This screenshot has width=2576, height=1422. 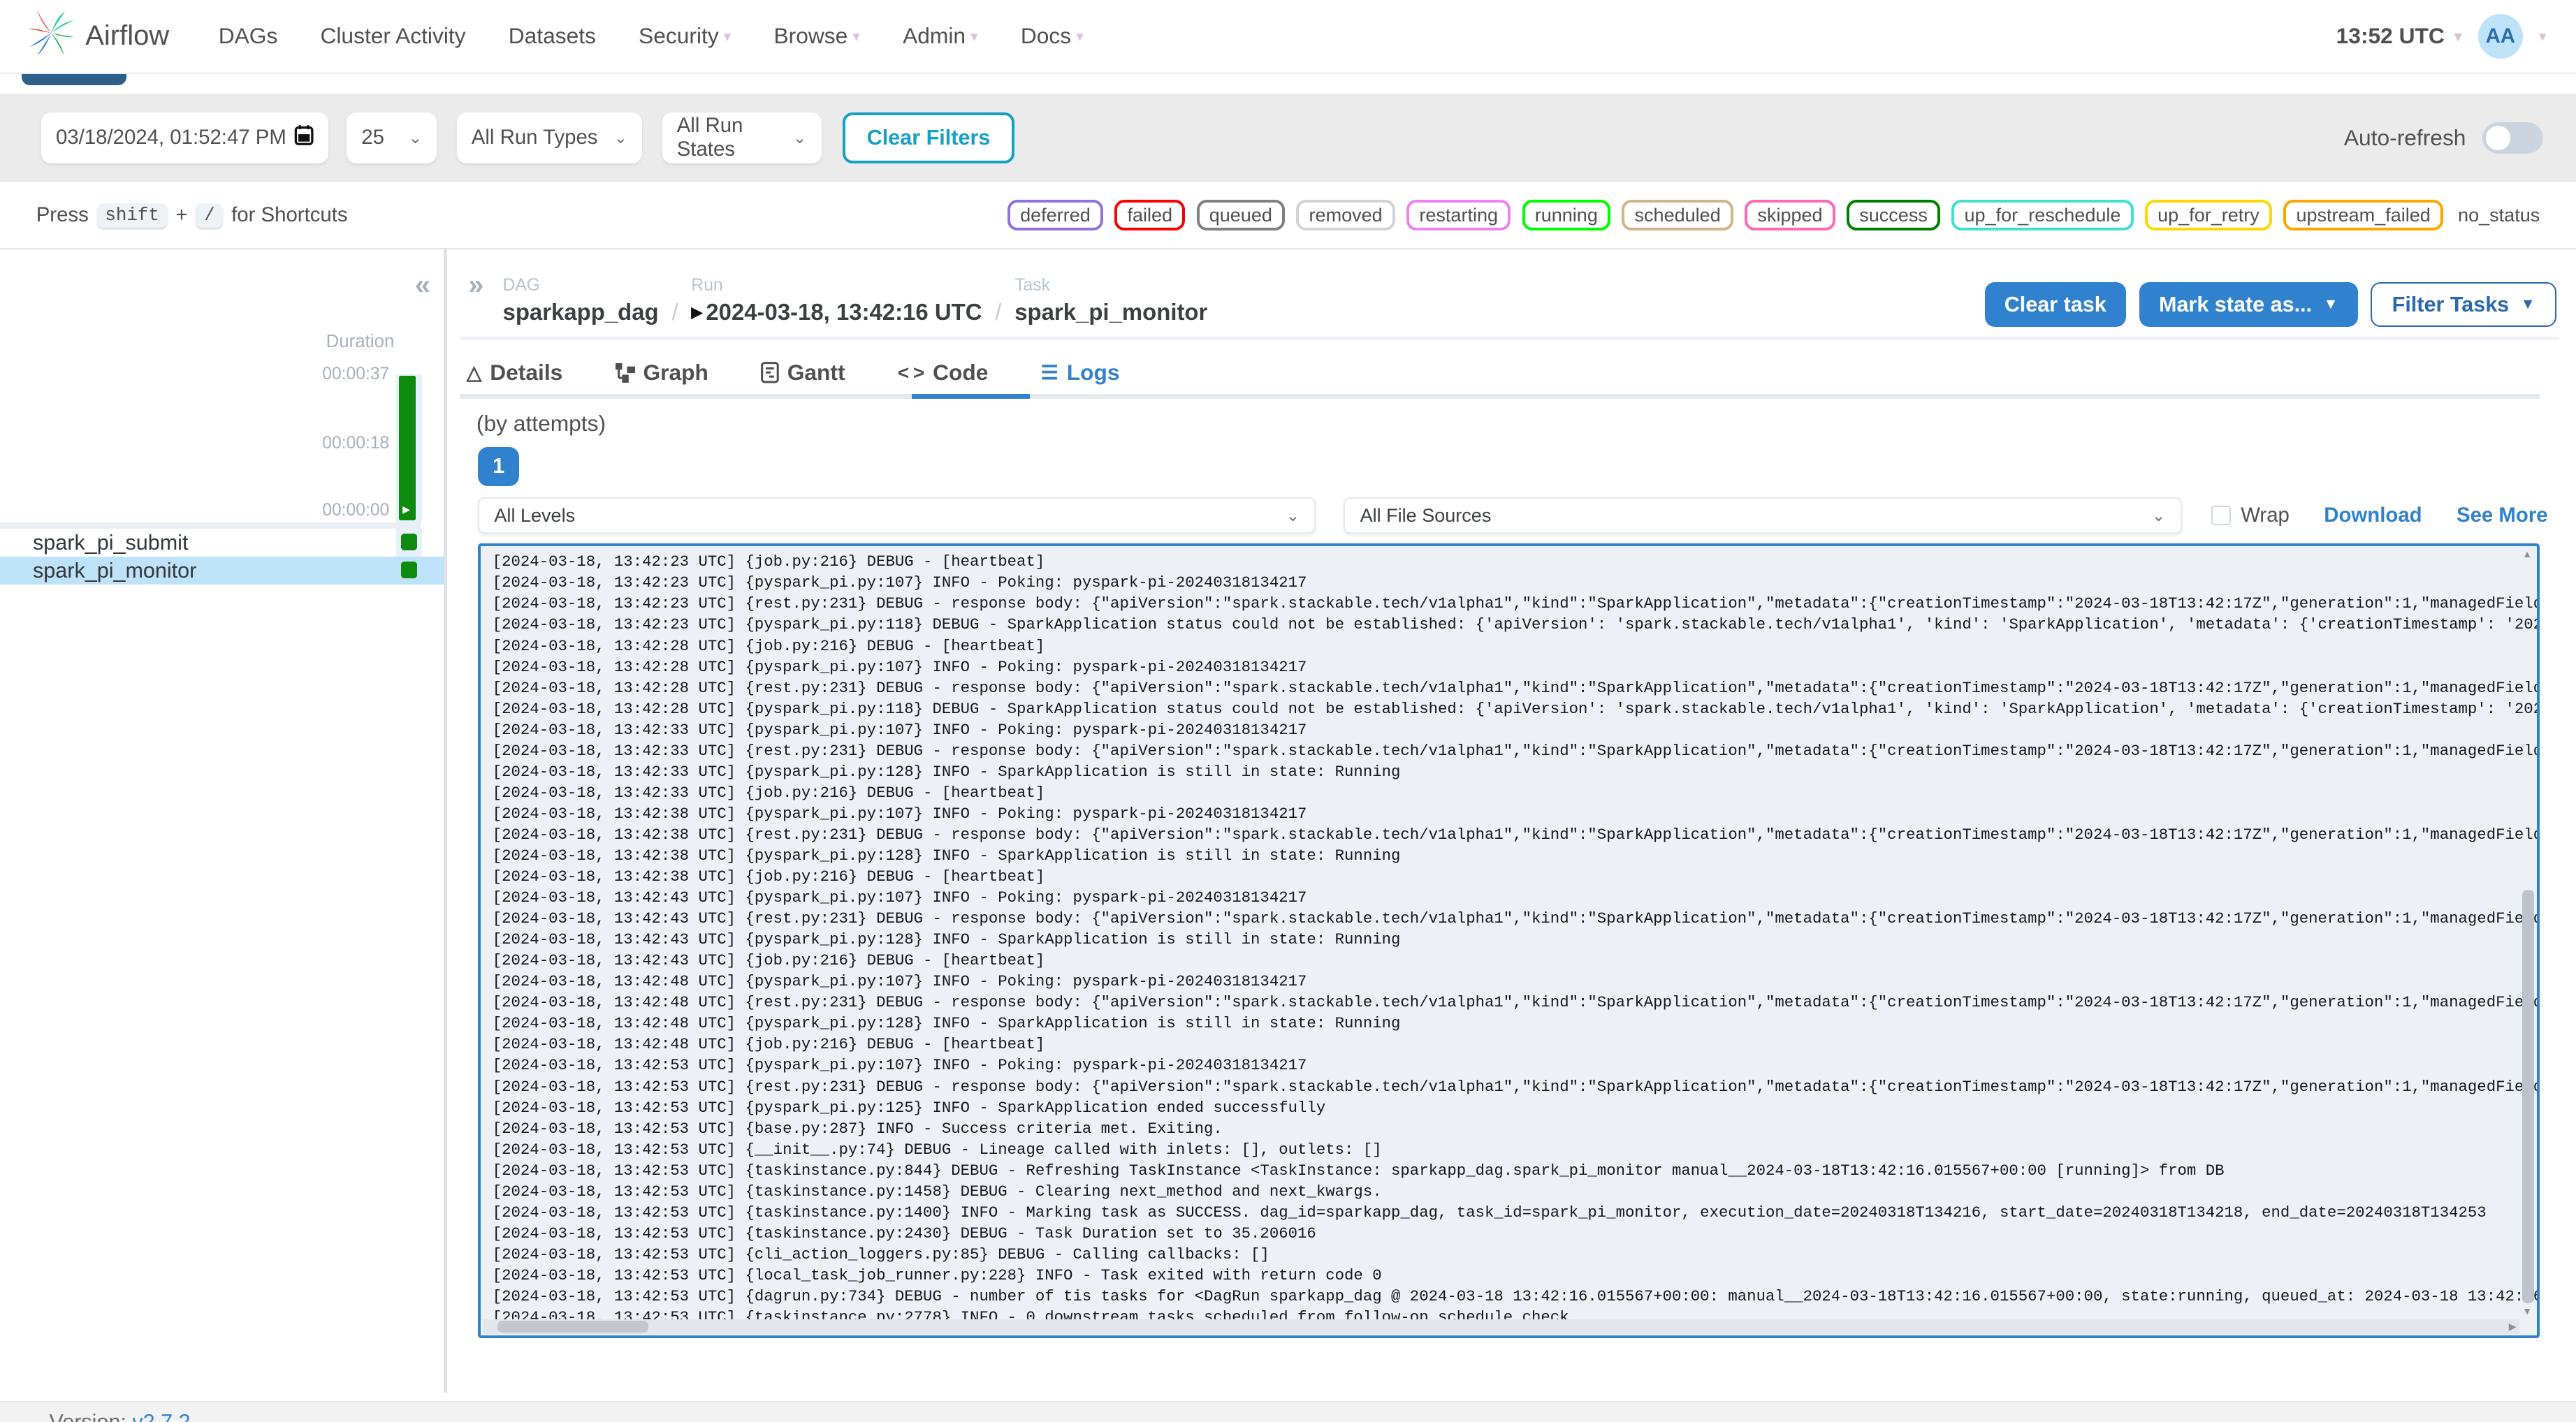 What do you see at coordinates (2248, 304) in the screenshot?
I see `mark-state-button: Mark state as... ▼` at bounding box center [2248, 304].